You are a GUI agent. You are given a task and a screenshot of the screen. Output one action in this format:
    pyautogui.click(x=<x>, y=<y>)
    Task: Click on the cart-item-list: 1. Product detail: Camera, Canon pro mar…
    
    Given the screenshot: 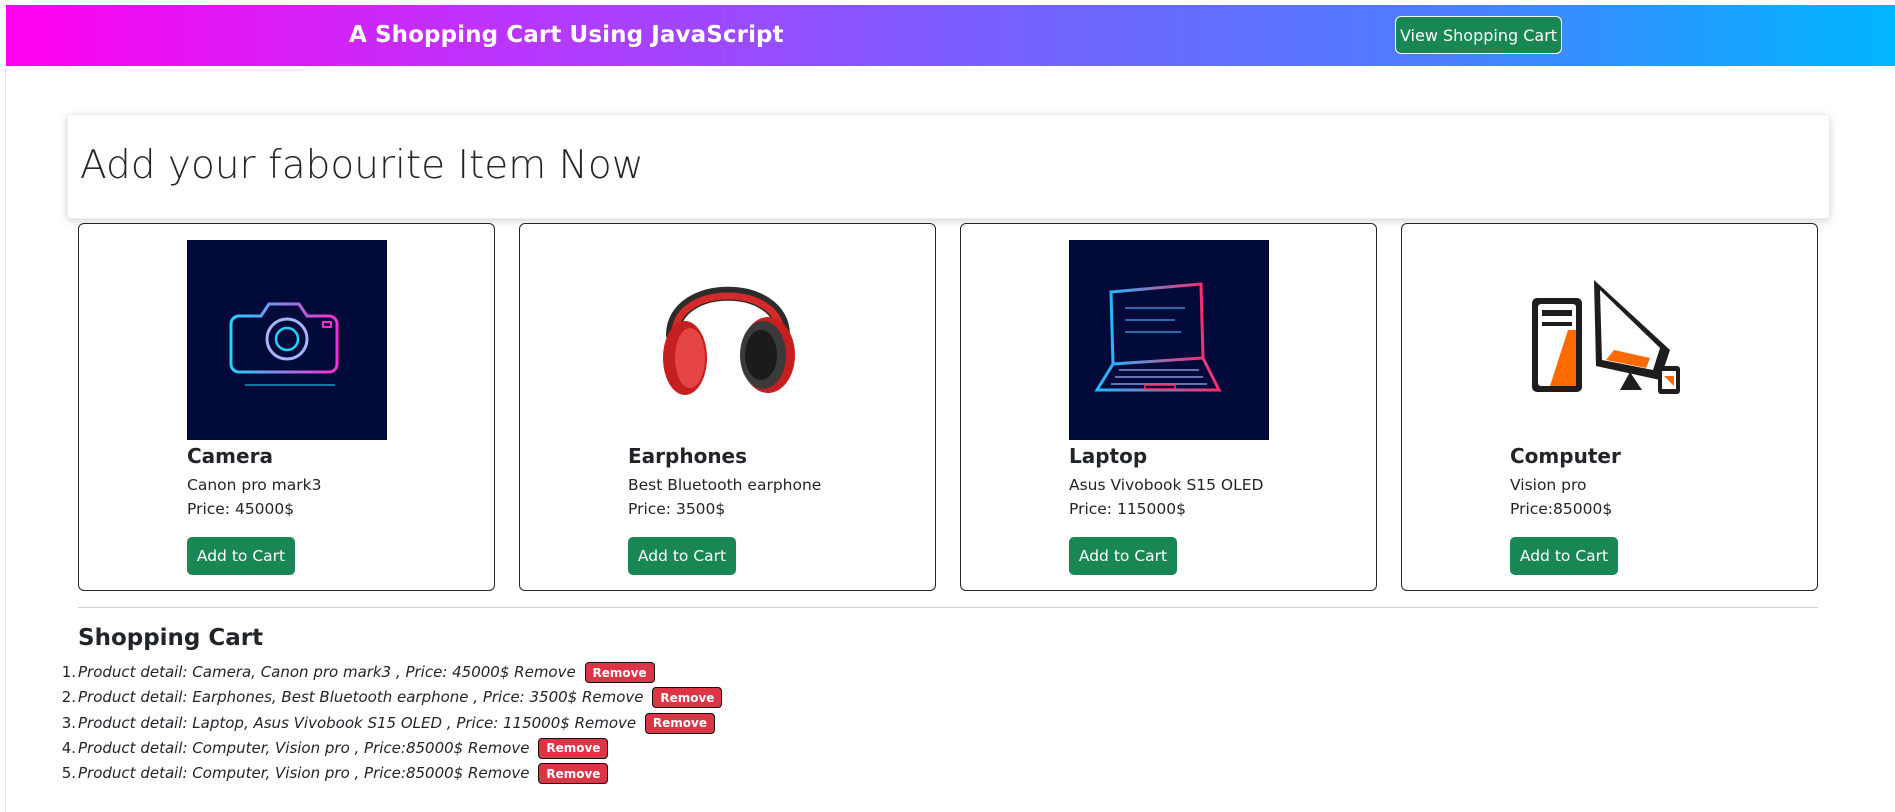 What is the action you would take?
    pyautogui.click(x=520, y=723)
    